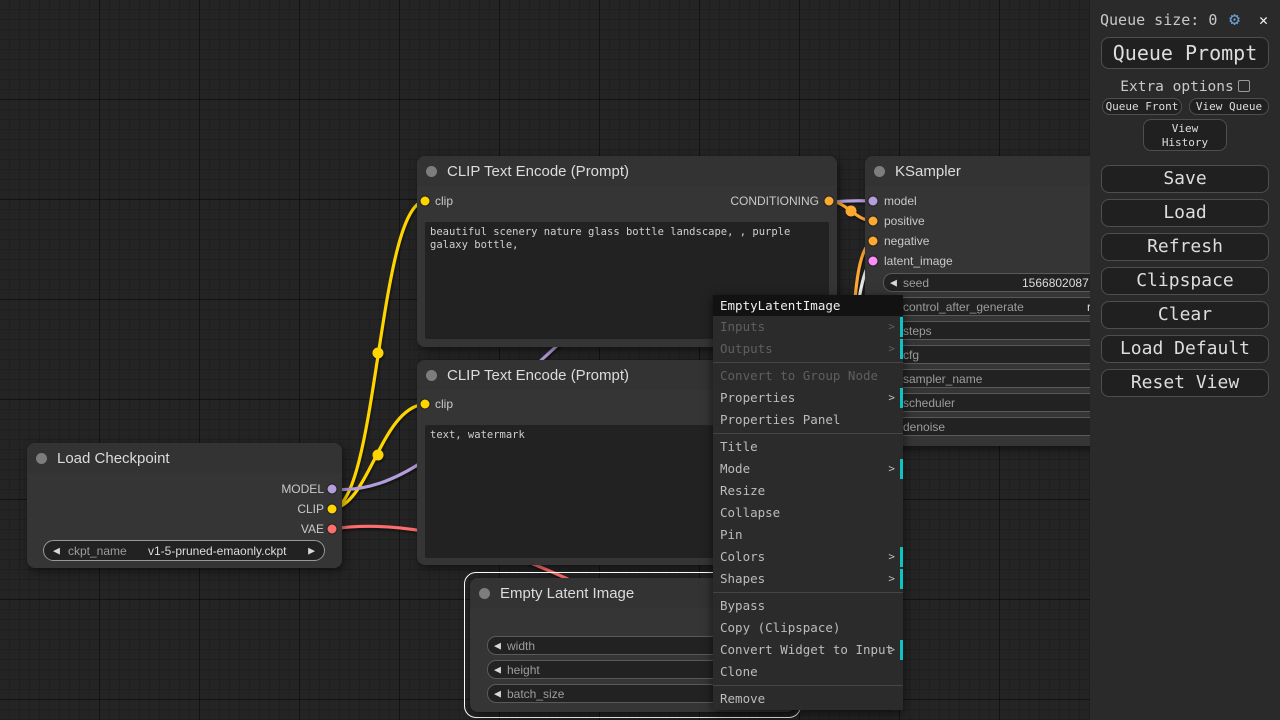 Image resolution: width=1280 pixels, height=720 pixels. Describe the element at coordinates (758, 397) in the screenshot. I see `menu-item-label: Properties` at that location.